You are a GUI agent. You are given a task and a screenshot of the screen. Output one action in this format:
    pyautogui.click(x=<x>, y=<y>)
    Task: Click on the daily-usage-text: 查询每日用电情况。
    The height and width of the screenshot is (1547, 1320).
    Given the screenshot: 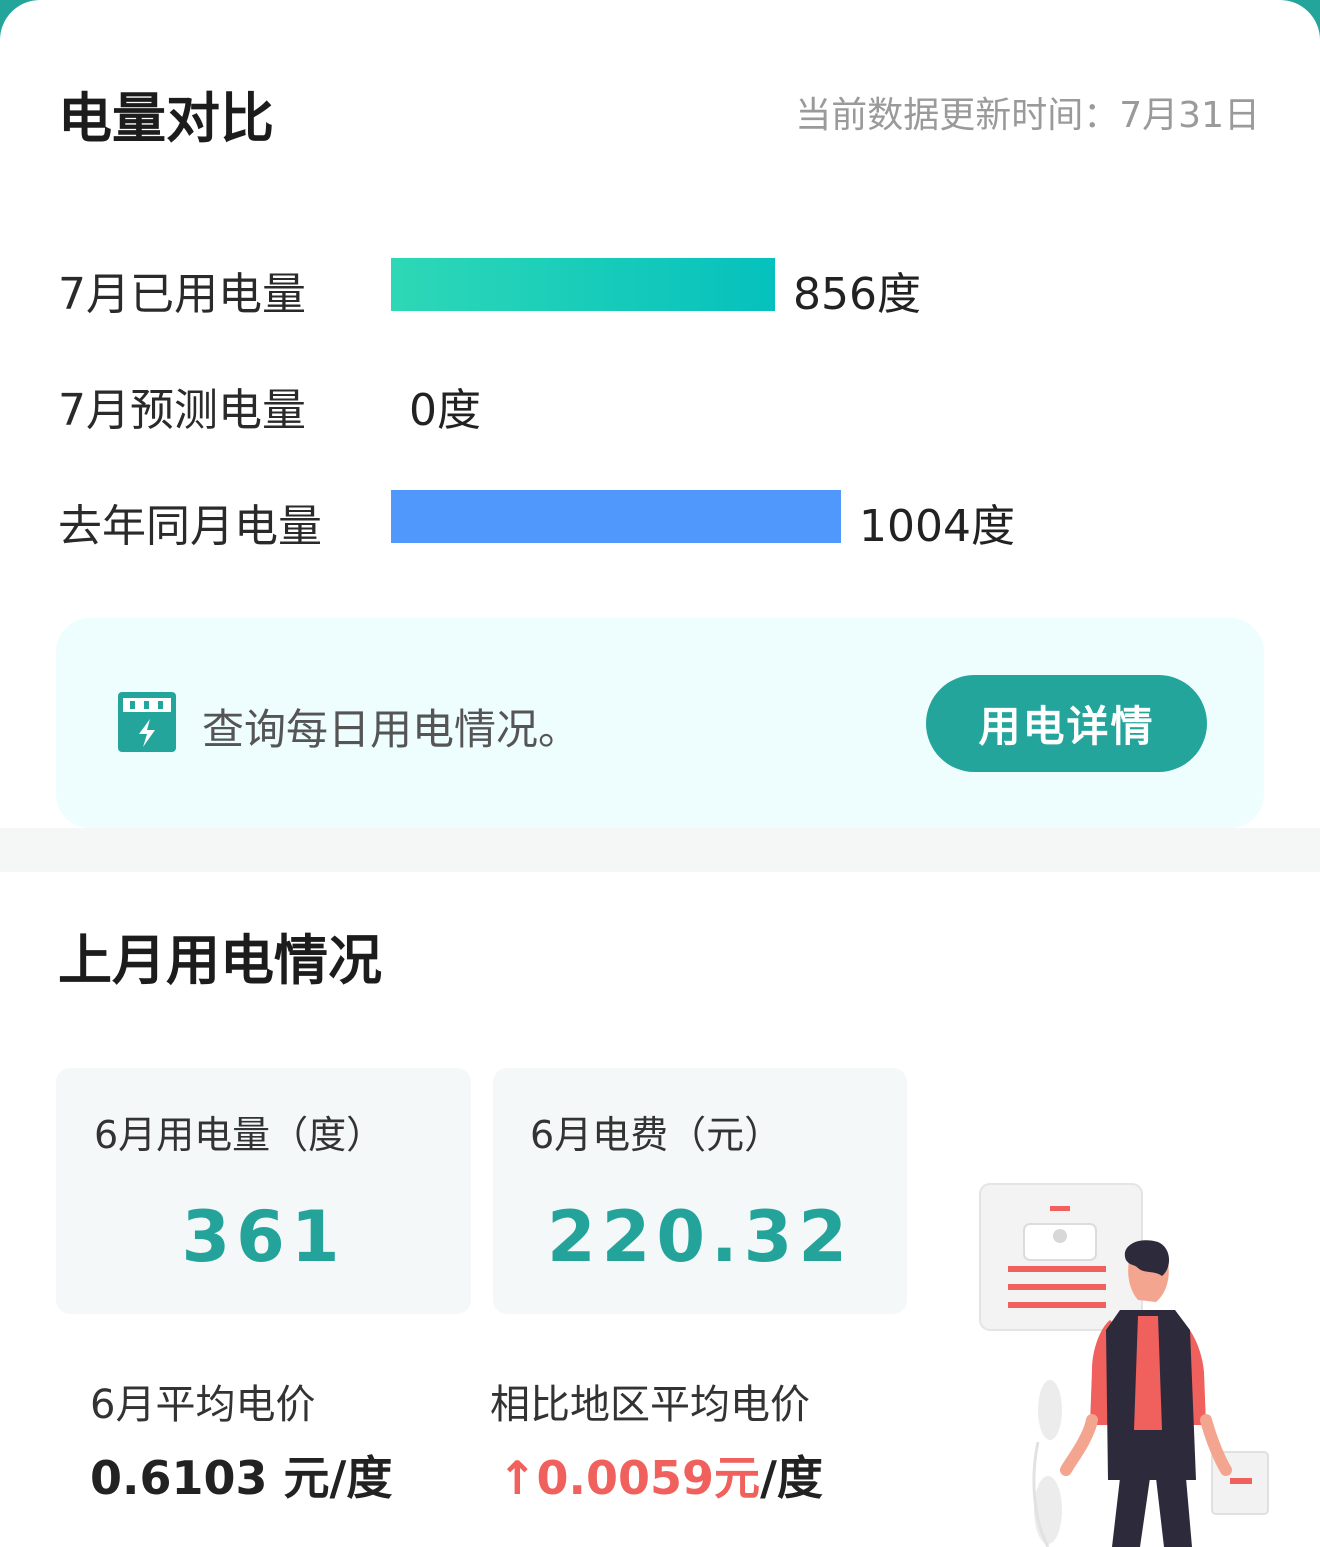 What is the action you would take?
    pyautogui.click(x=391, y=729)
    